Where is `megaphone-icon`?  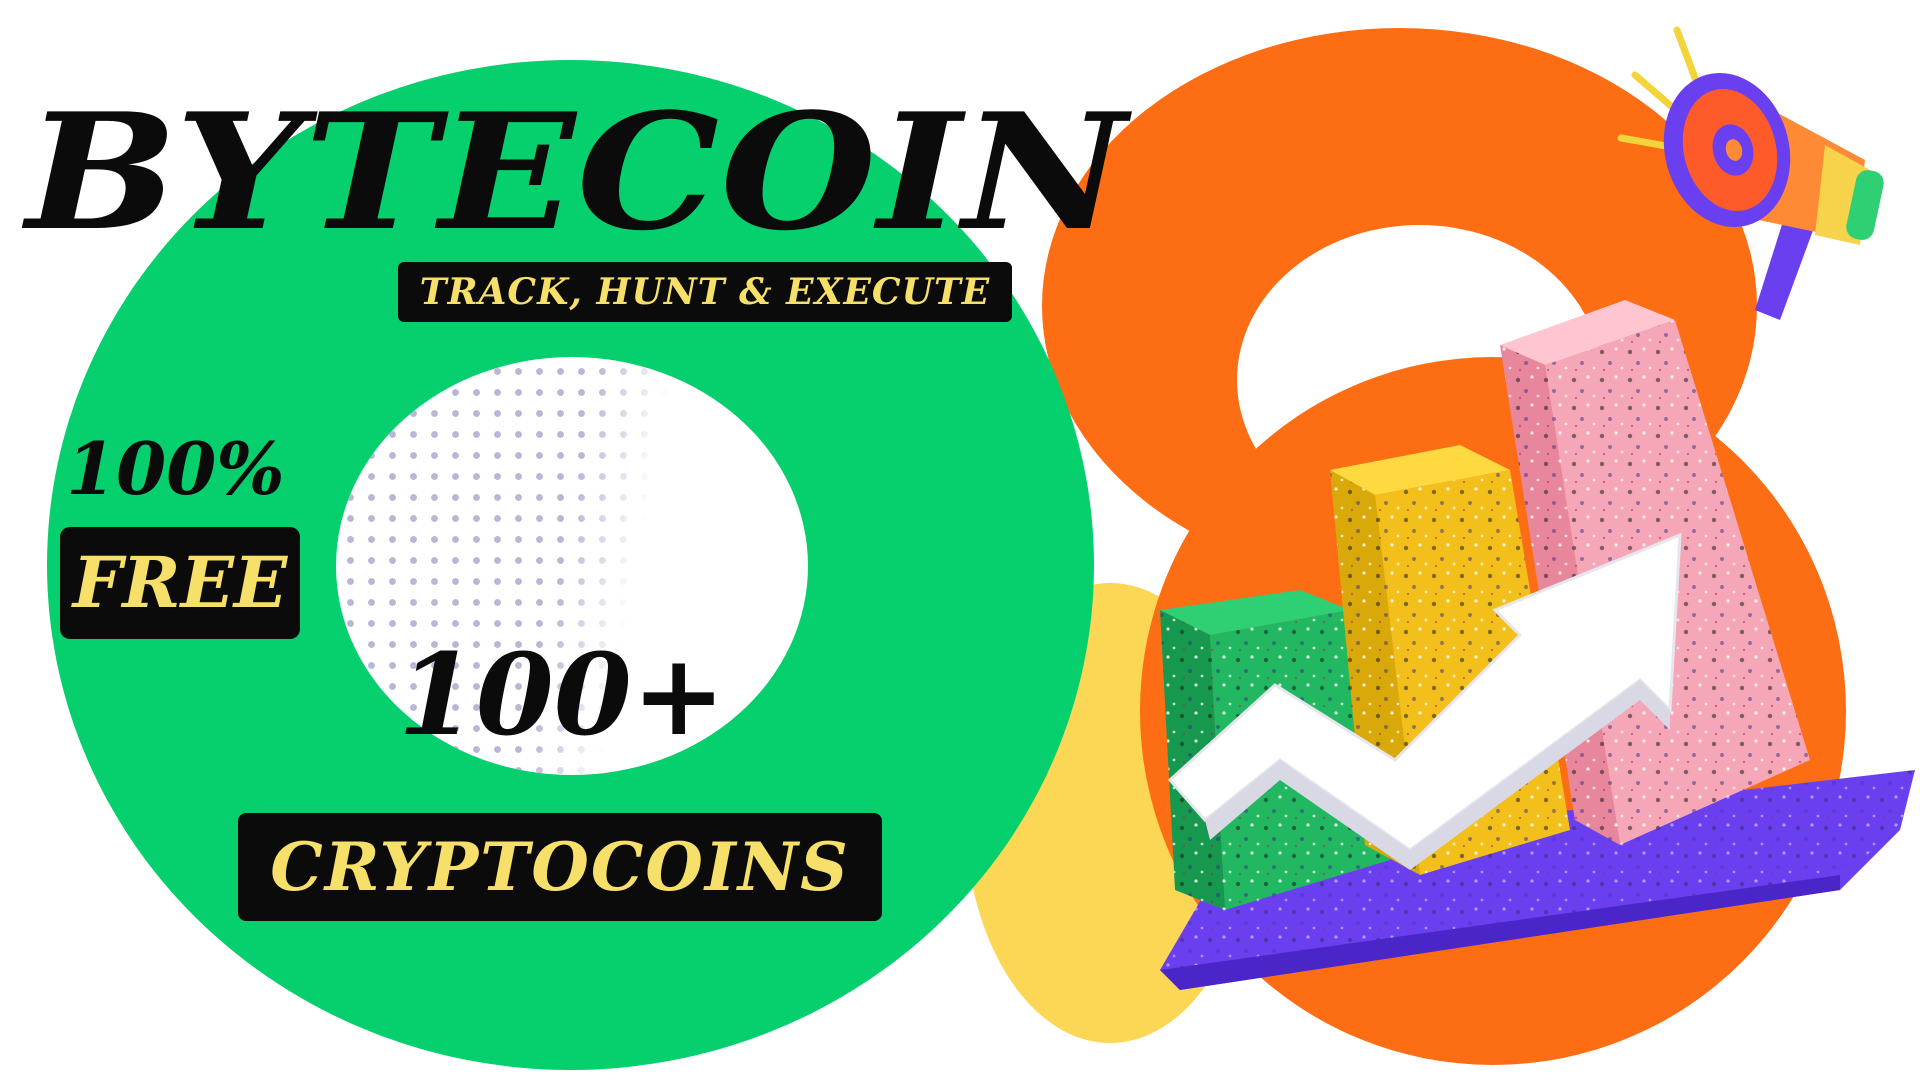 megaphone-icon is located at coordinates (1755, 175).